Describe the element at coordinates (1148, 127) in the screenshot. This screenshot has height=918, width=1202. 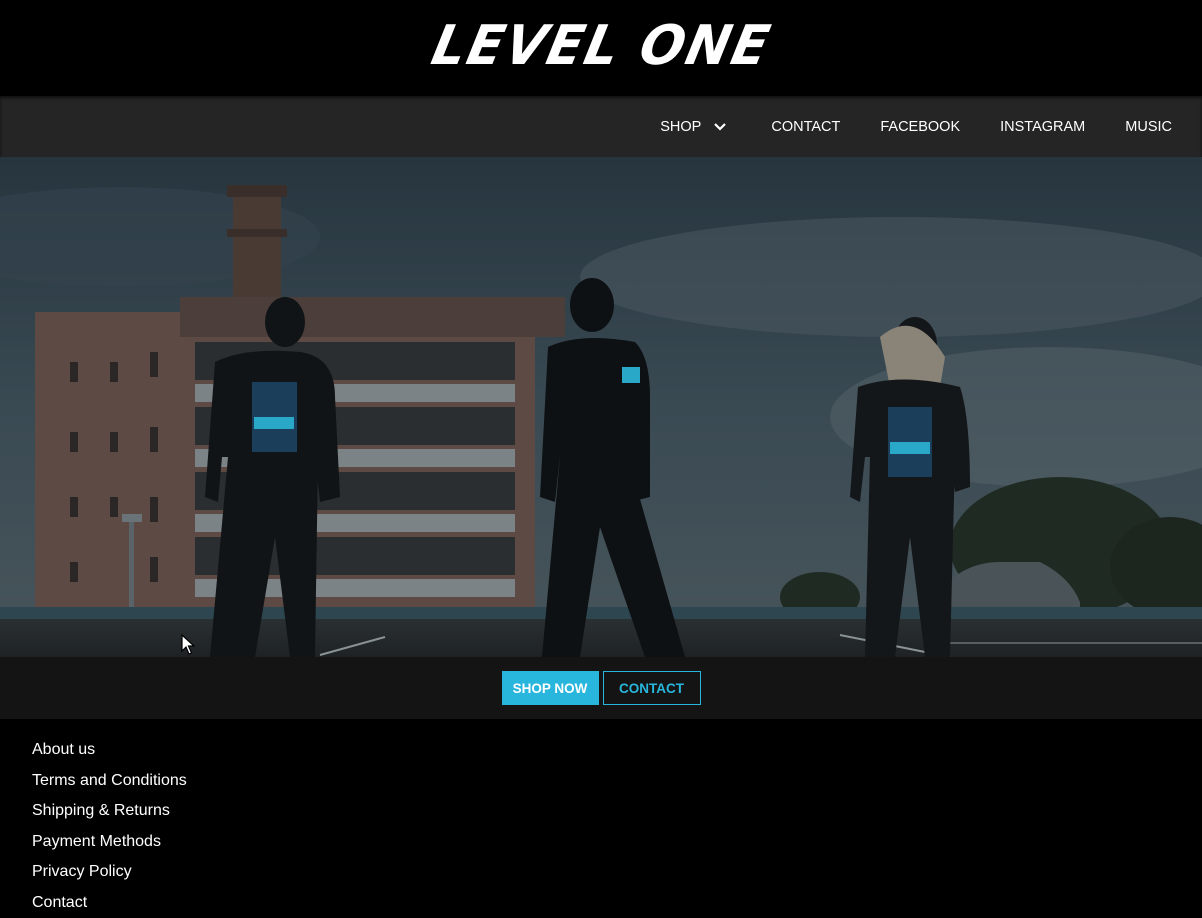
I see `nav-item-label: MUSIC` at that location.